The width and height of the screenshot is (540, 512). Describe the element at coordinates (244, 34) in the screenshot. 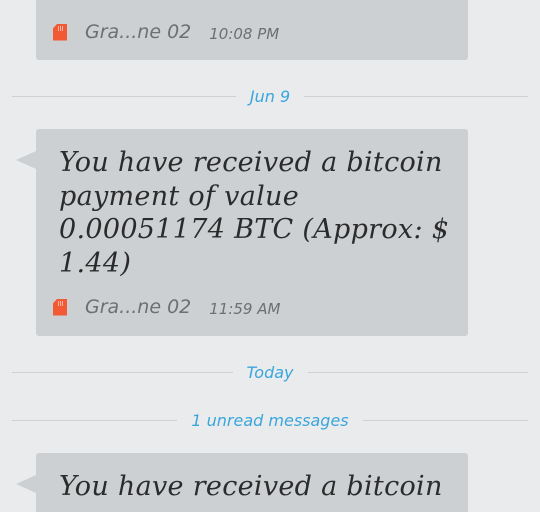

I see `message-time: 10:08 PM` at that location.